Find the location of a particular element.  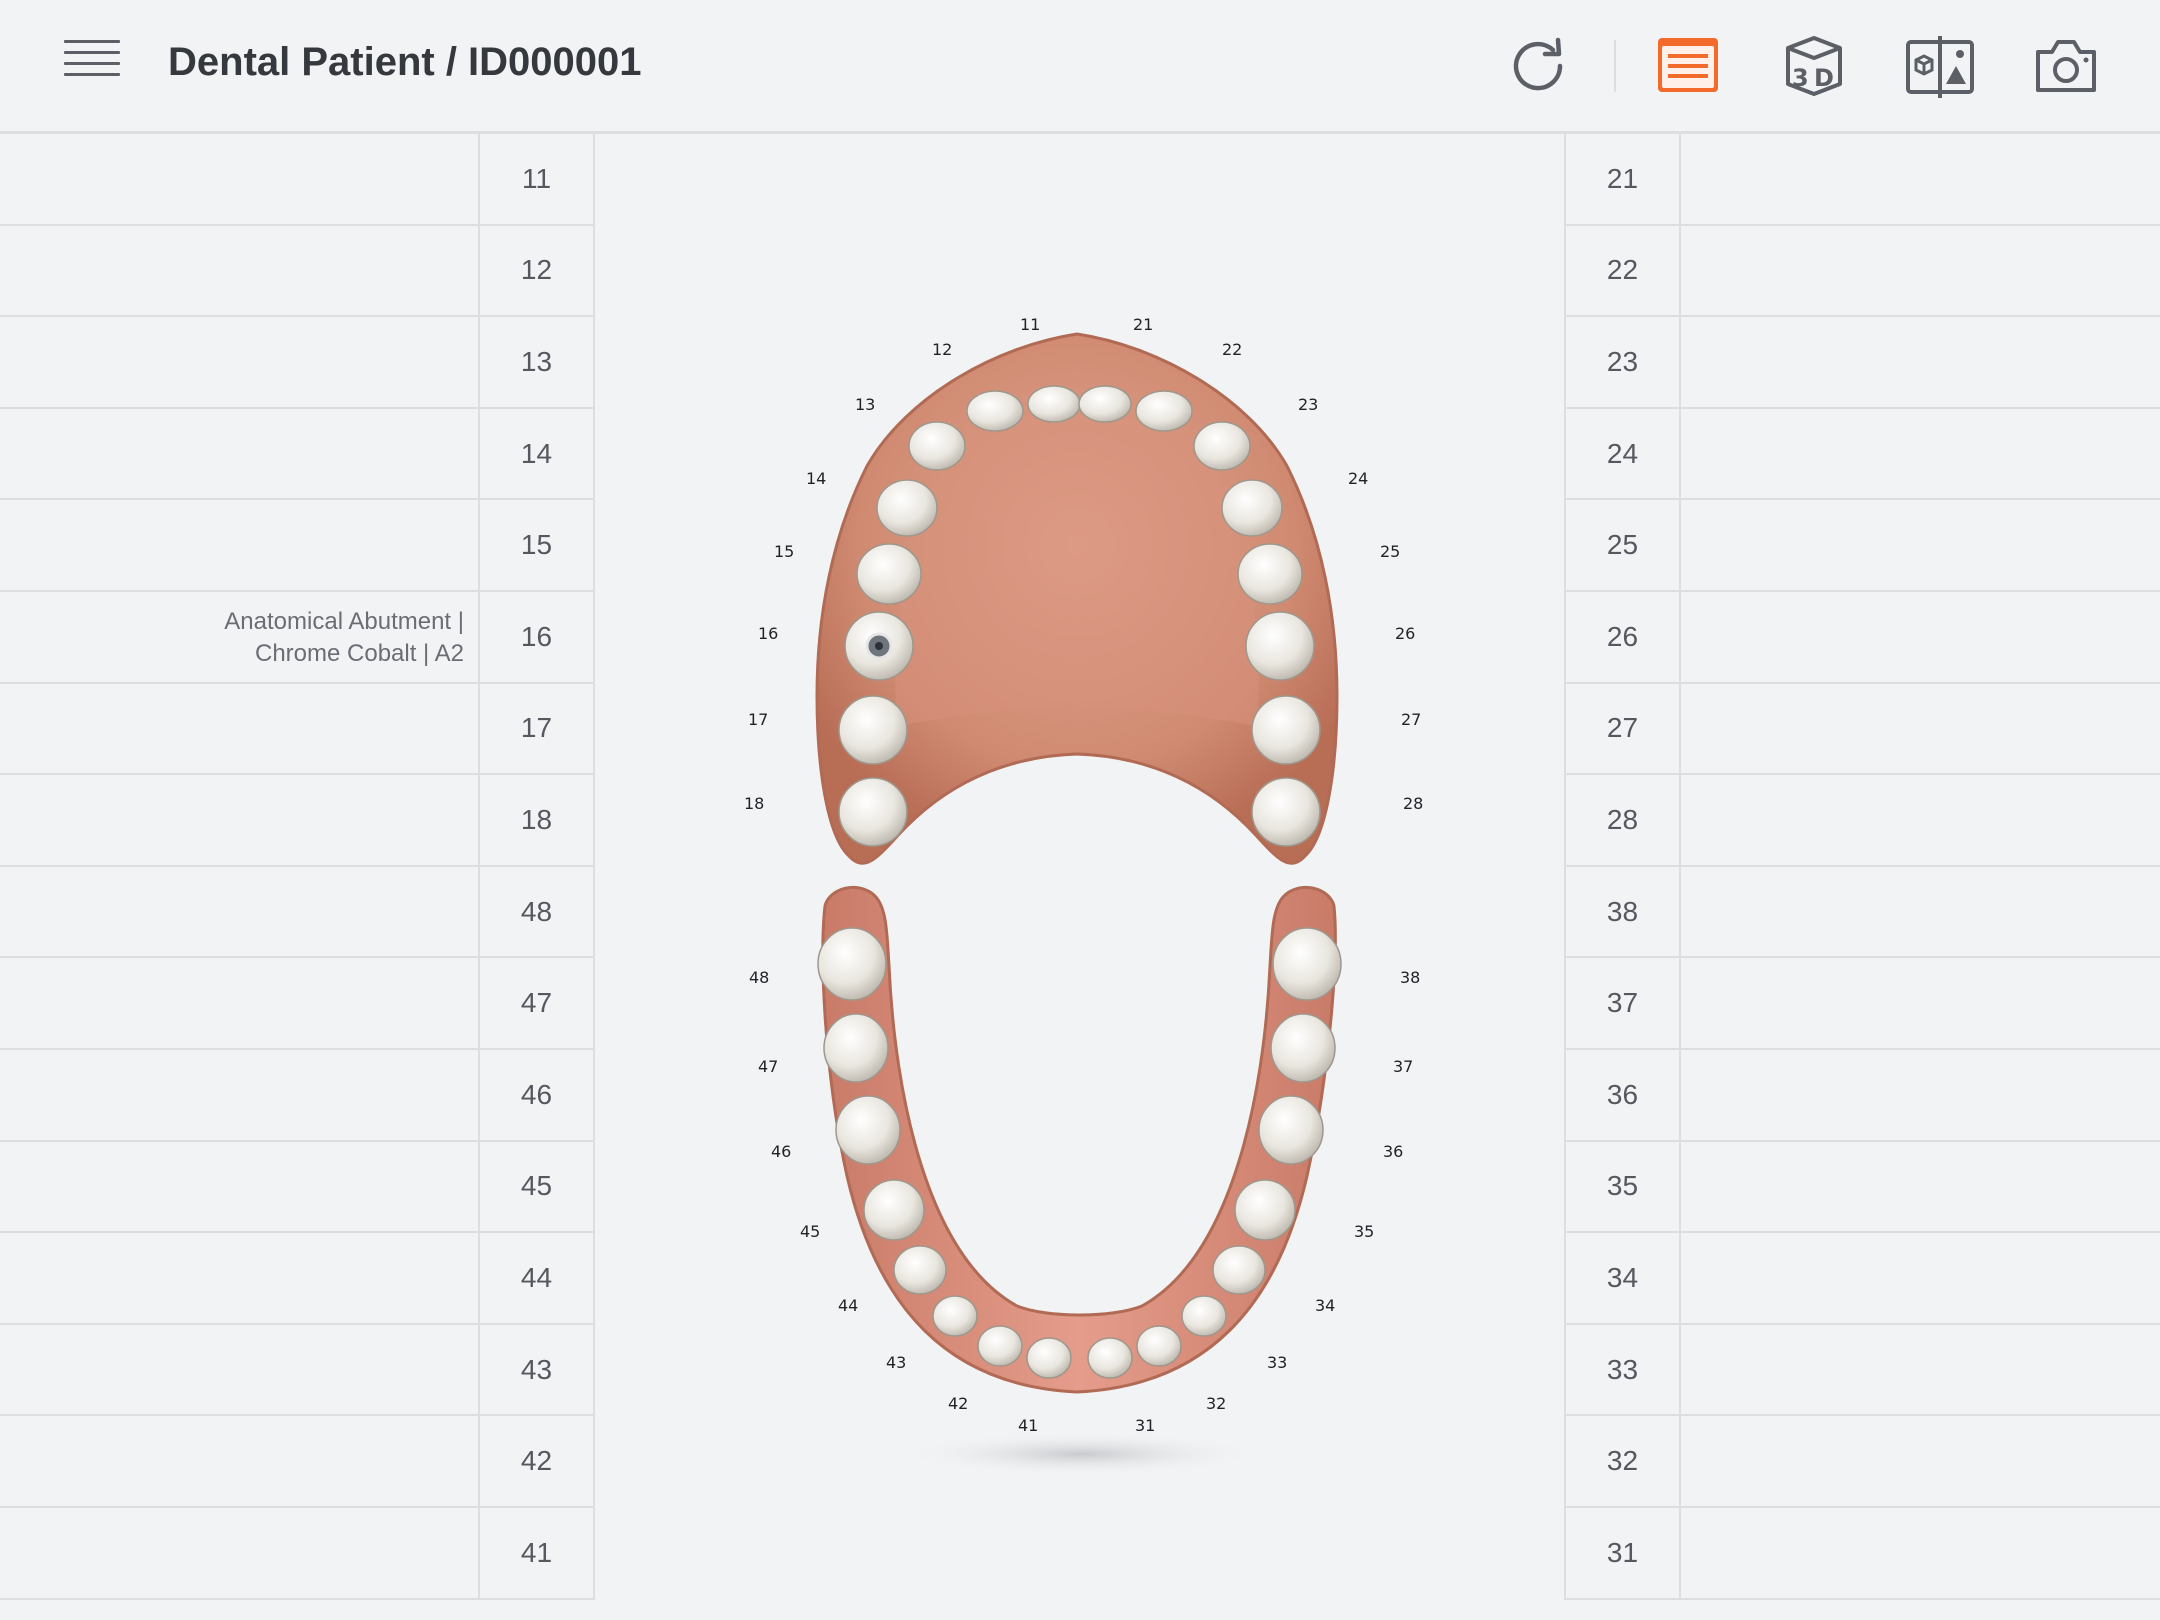

tooth-number-cell: 13 is located at coordinates (536, 363).